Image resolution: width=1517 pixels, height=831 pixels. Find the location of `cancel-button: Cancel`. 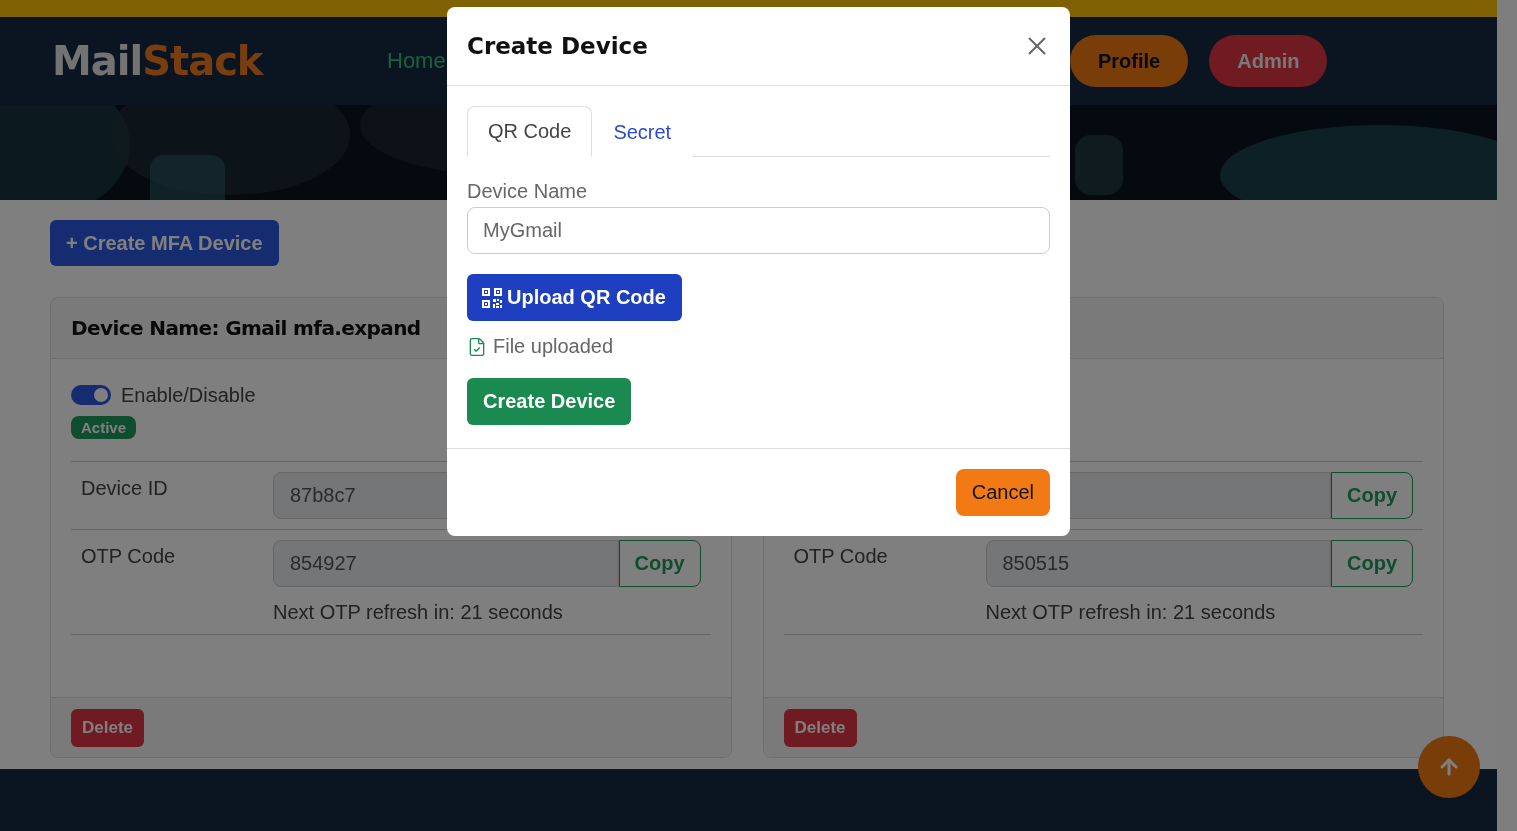

cancel-button: Cancel is located at coordinates (1002, 492).